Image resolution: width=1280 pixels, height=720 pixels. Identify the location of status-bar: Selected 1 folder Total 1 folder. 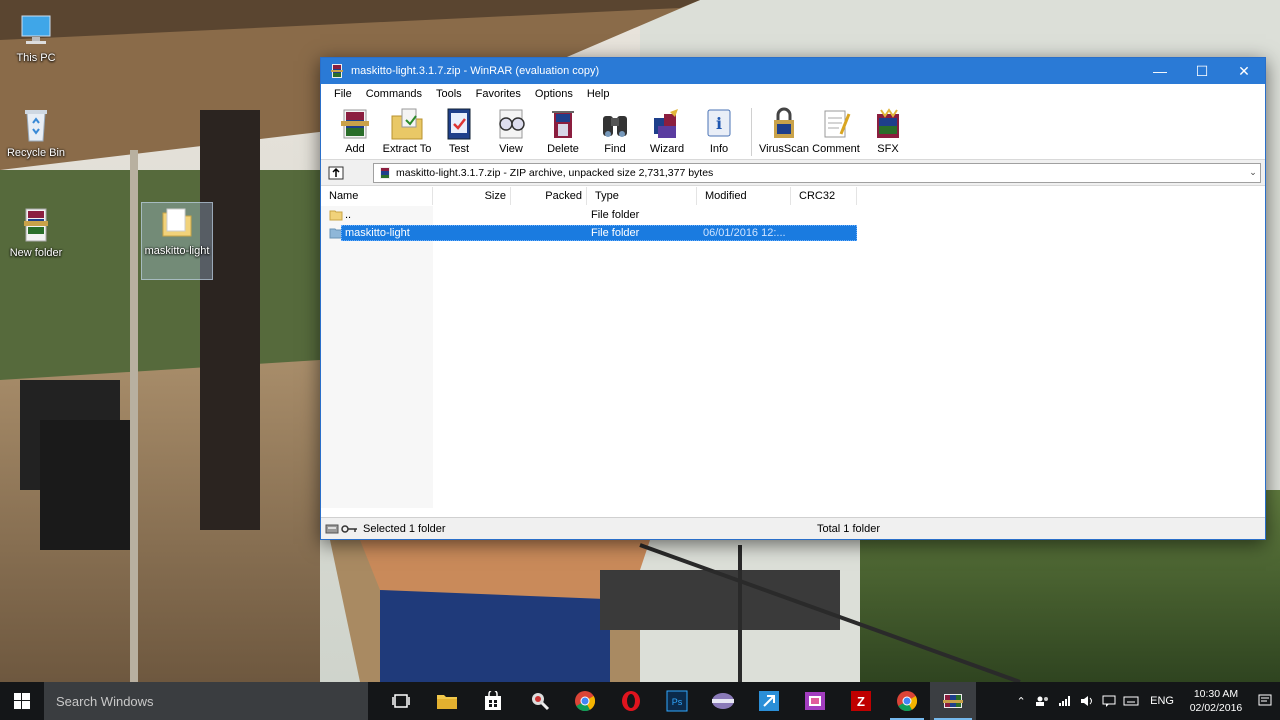
(793, 528).